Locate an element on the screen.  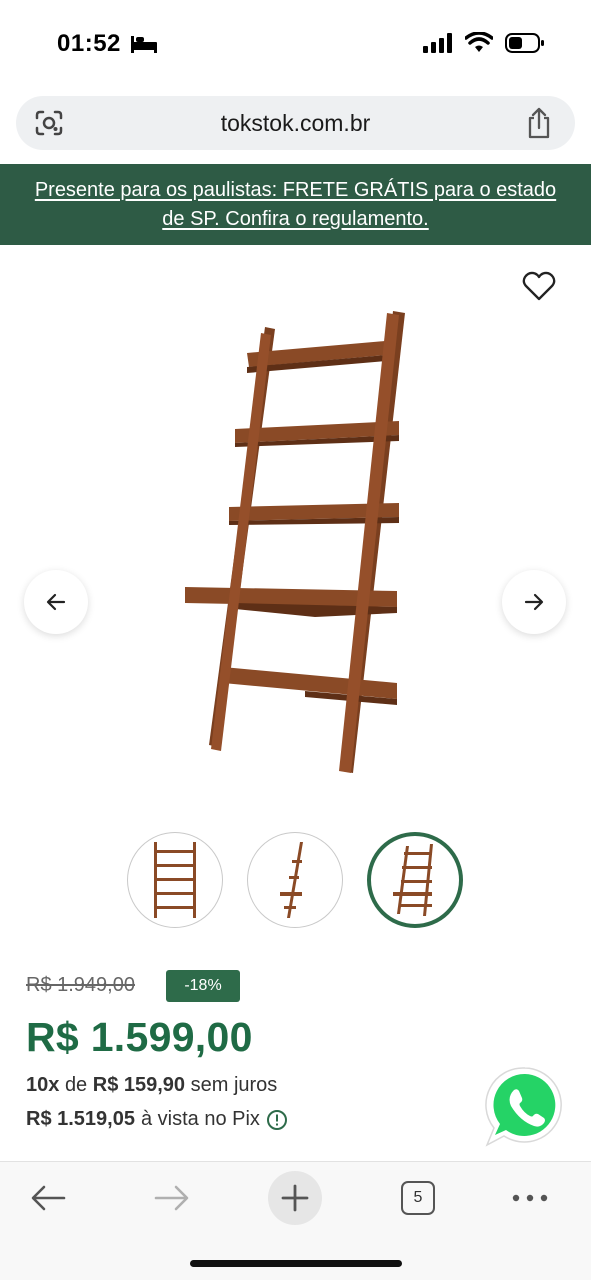
address-bar: tokstok.com.br is located at coordinates (295, 123).